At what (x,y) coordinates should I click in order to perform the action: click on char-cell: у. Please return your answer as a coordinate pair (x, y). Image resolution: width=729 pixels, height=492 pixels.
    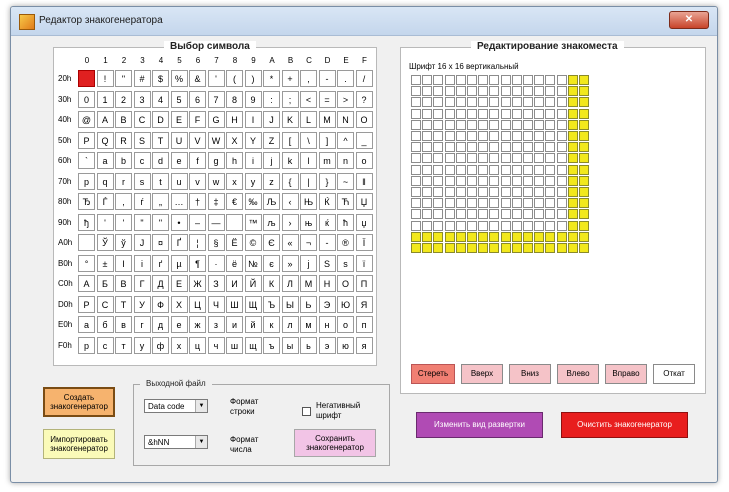
    Looking at the image, I should click on (142, 345).